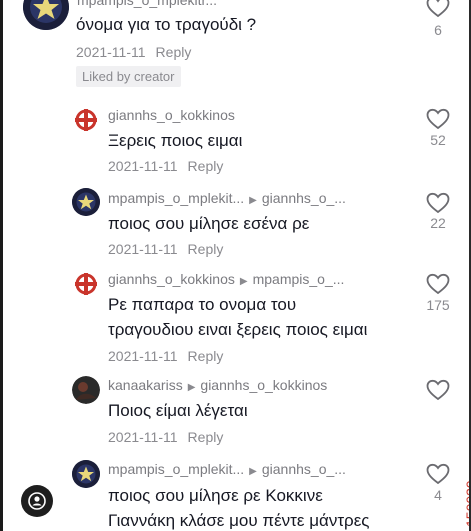 The image size is (471, 531). What do you see at coordinates (166, 24) in the screenshot?
I see `comment-text: όνομα για το τραγούδι ?` at bounding box center [166, 24].